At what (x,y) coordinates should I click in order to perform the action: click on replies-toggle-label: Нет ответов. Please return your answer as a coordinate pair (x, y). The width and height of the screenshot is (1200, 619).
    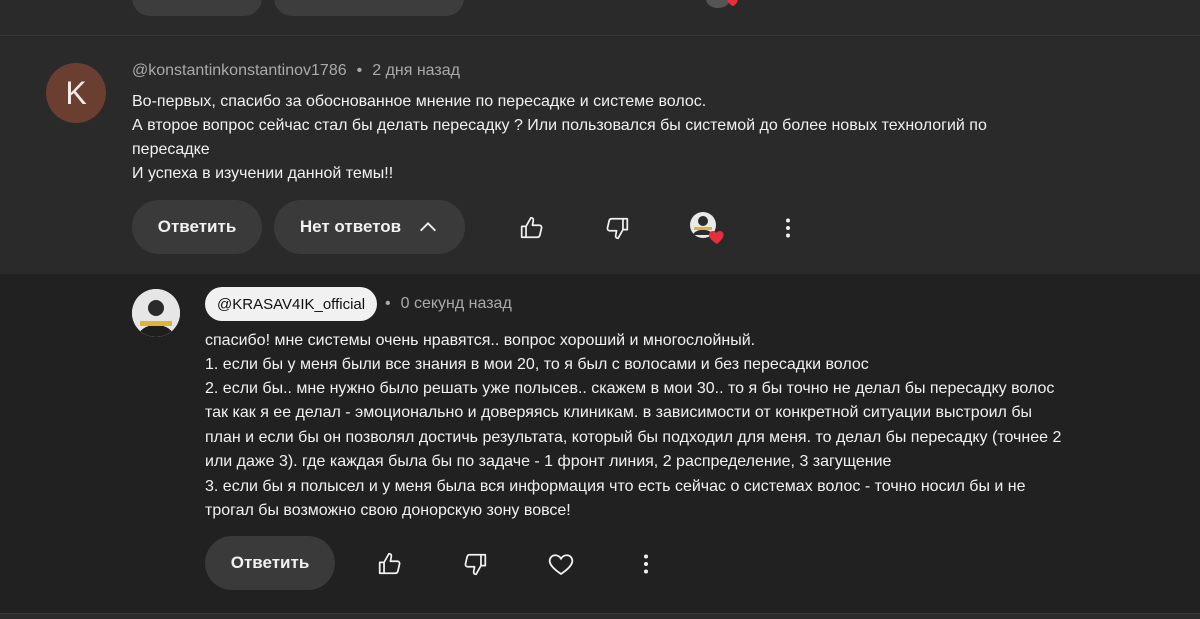
    Looking at the image, I should click on (350, 226).